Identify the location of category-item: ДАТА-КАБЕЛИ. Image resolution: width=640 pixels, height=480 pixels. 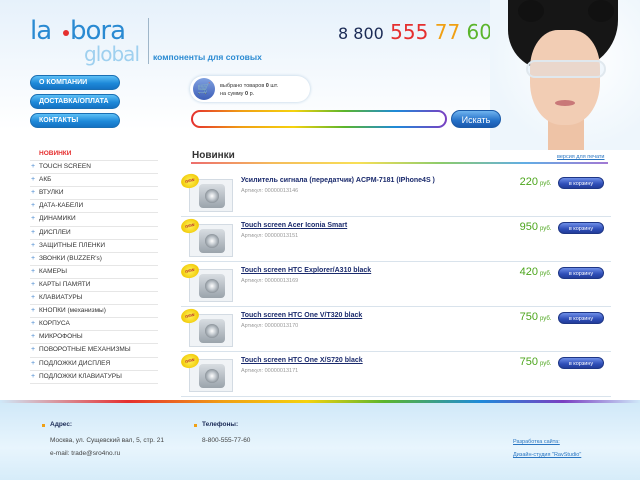
(94, 207).